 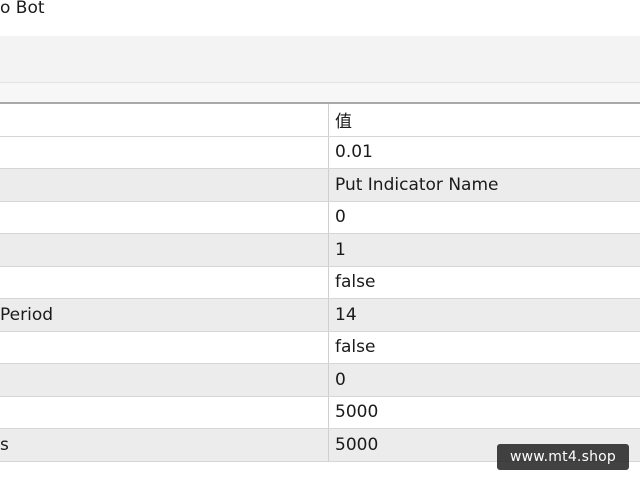 I want to click on divider-band, so click(x=320, y=92).